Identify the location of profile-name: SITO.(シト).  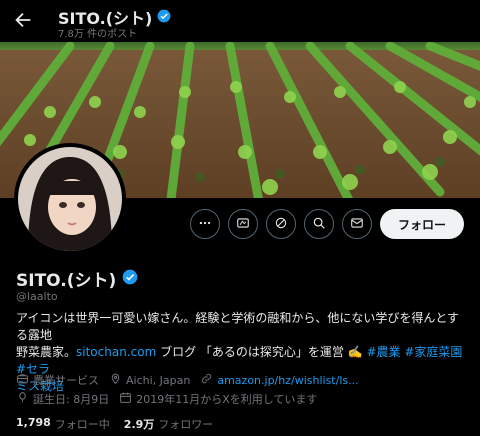
(66, 281).